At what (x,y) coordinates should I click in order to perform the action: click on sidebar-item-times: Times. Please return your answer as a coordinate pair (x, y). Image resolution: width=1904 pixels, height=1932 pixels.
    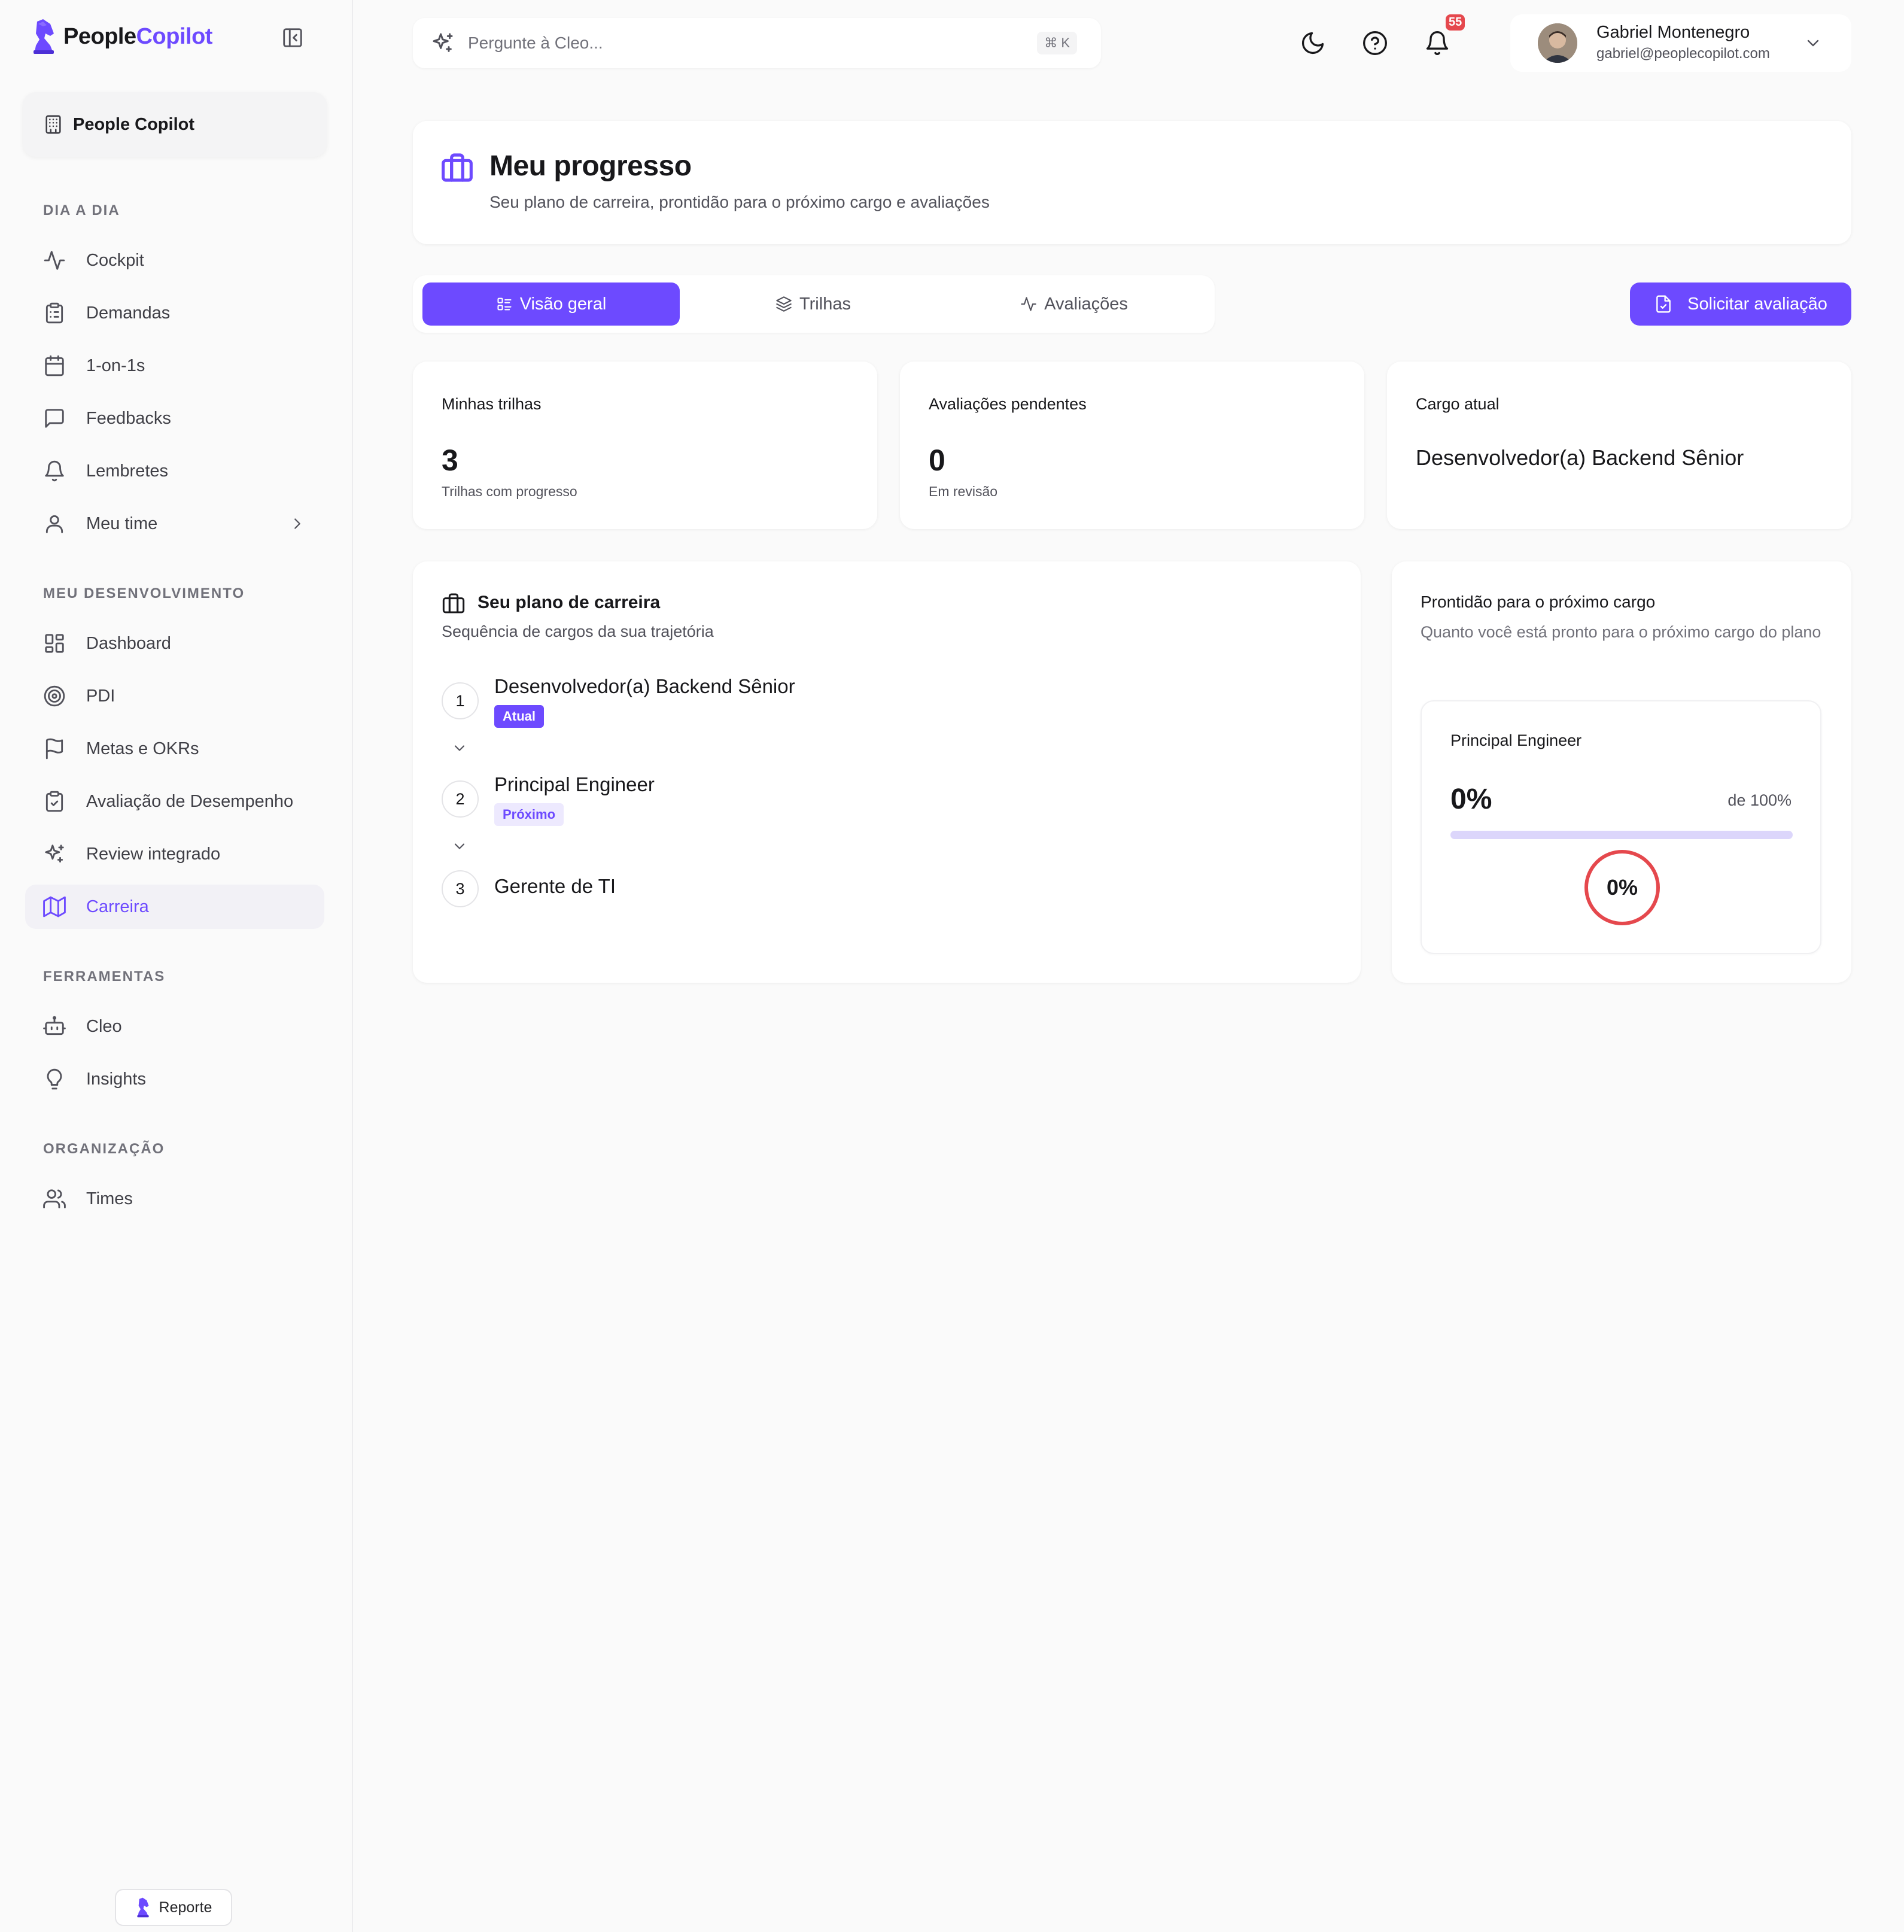
    Looking at the image, I should click on (175, 1199).